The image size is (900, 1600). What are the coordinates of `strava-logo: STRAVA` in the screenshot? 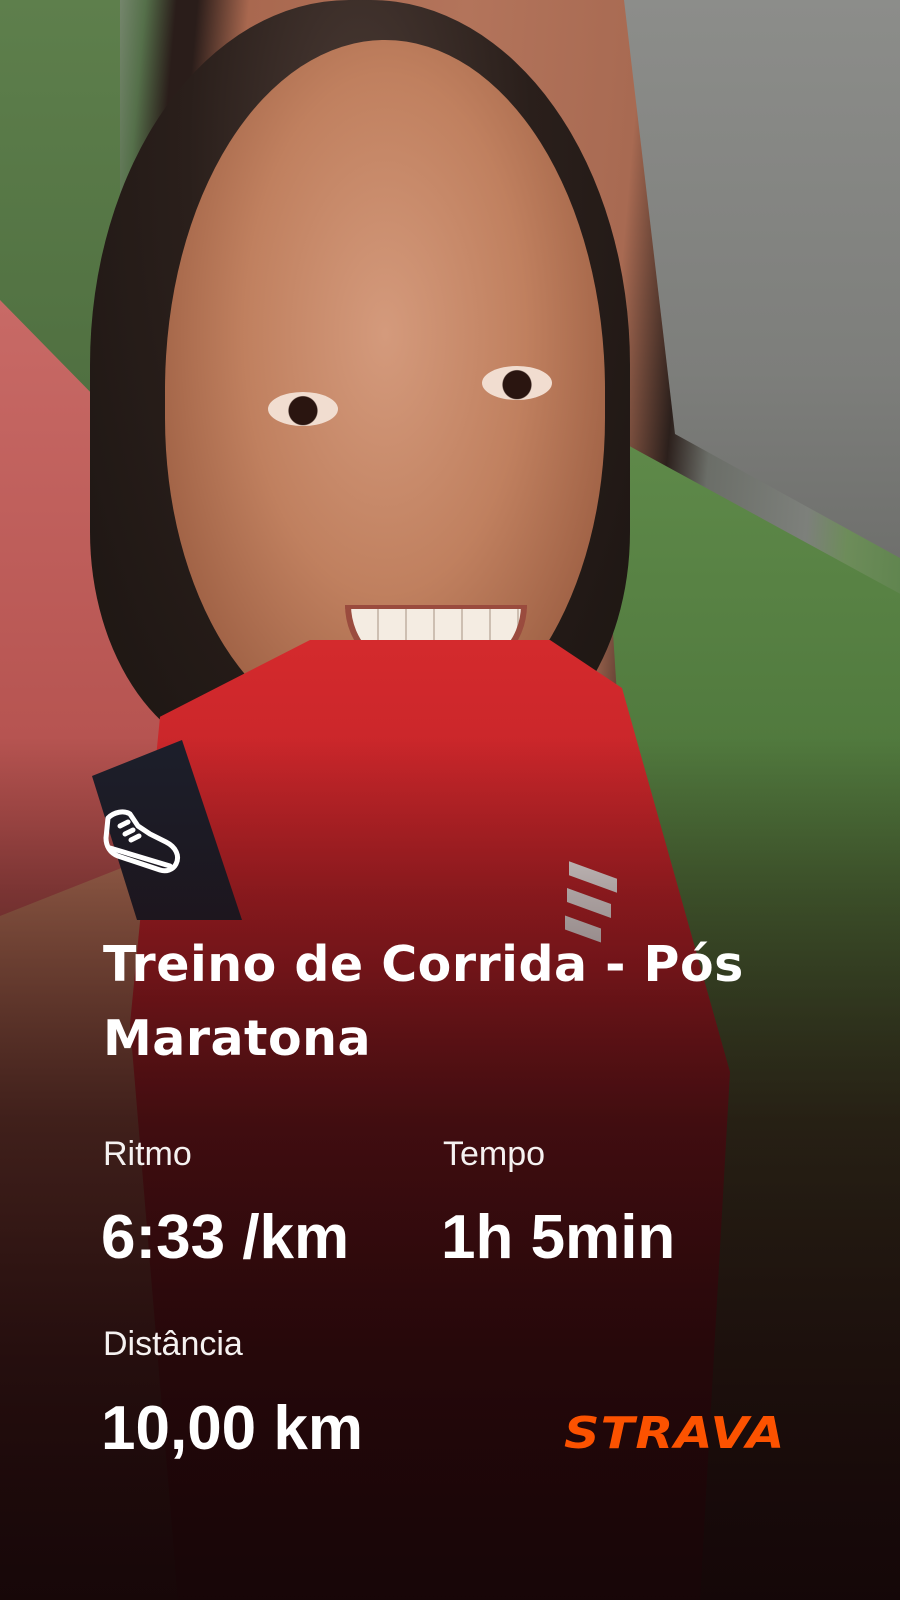 It's located at (675, 1433).